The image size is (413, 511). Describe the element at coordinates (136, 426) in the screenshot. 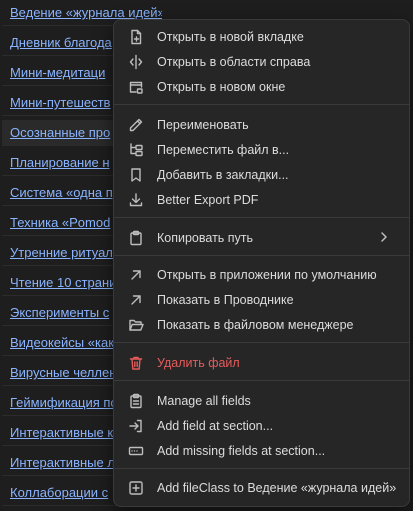

I see `log-in-icon` at that location.